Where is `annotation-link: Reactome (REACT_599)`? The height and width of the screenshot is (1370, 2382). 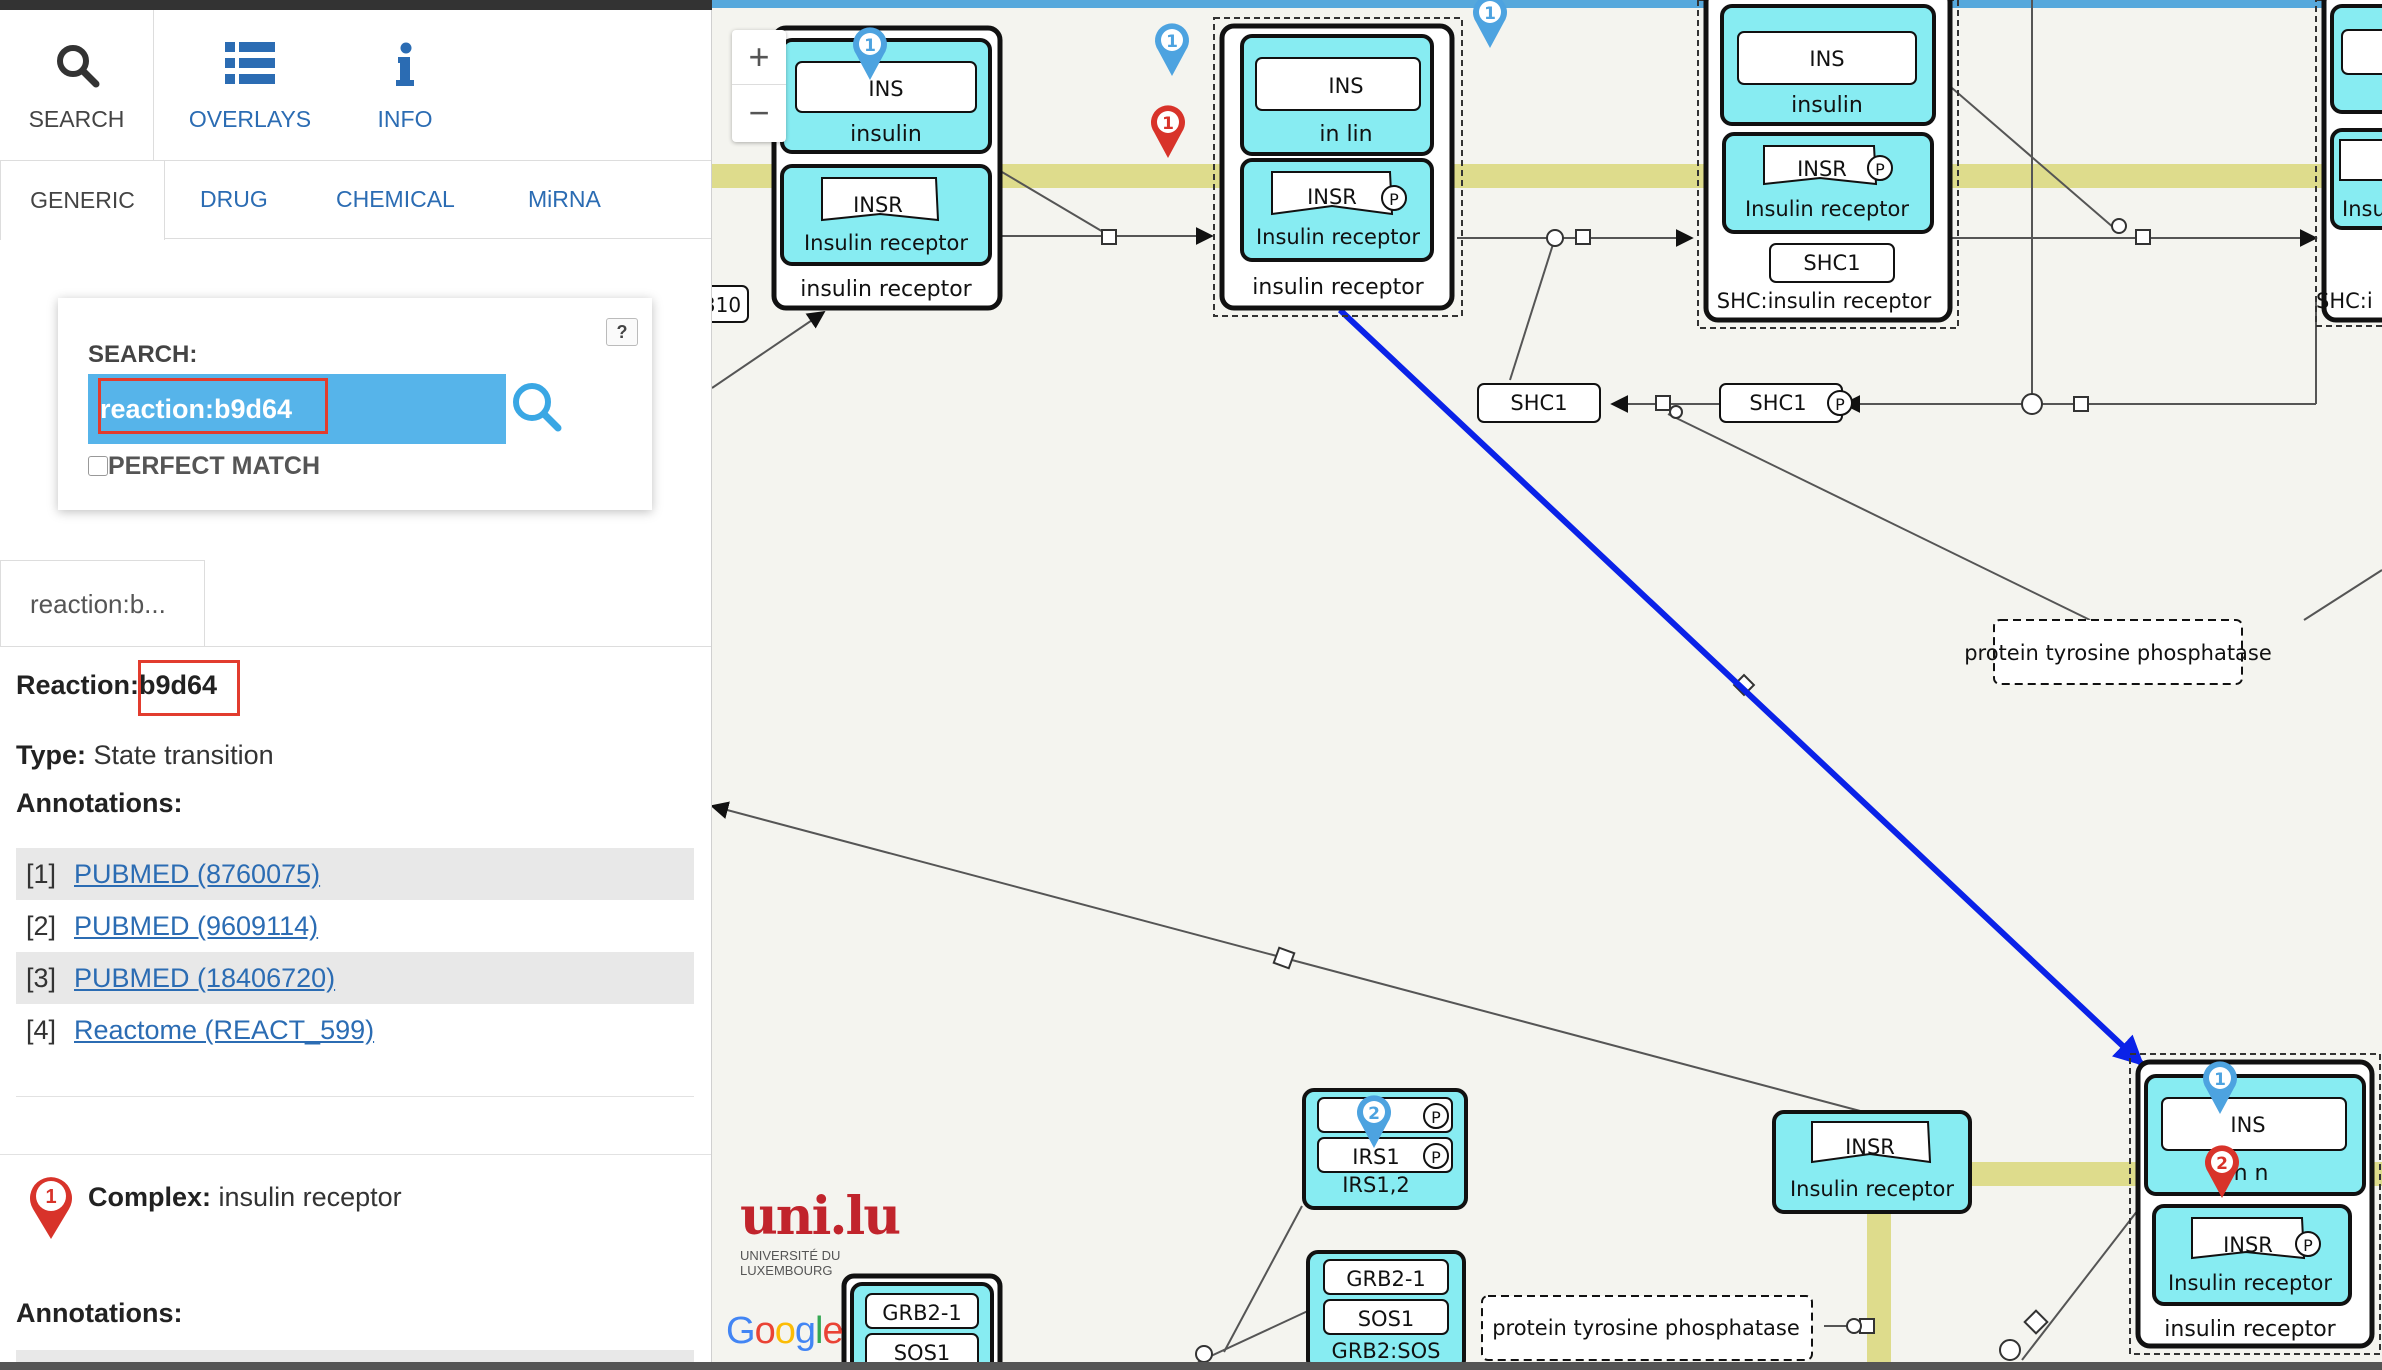 annotation-link: Reactome (REACT_599) is located at coordinates (224, 1030).